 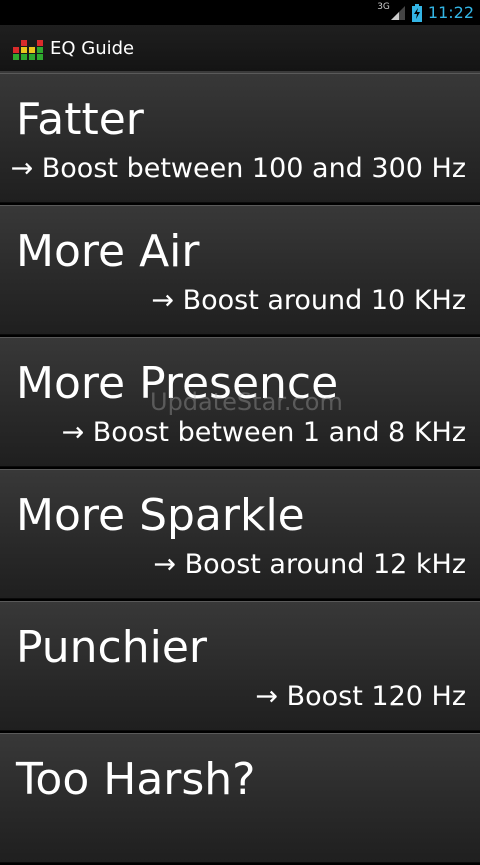 I want to click on action-bar: EQ Guide, so click(x=240, y=49).